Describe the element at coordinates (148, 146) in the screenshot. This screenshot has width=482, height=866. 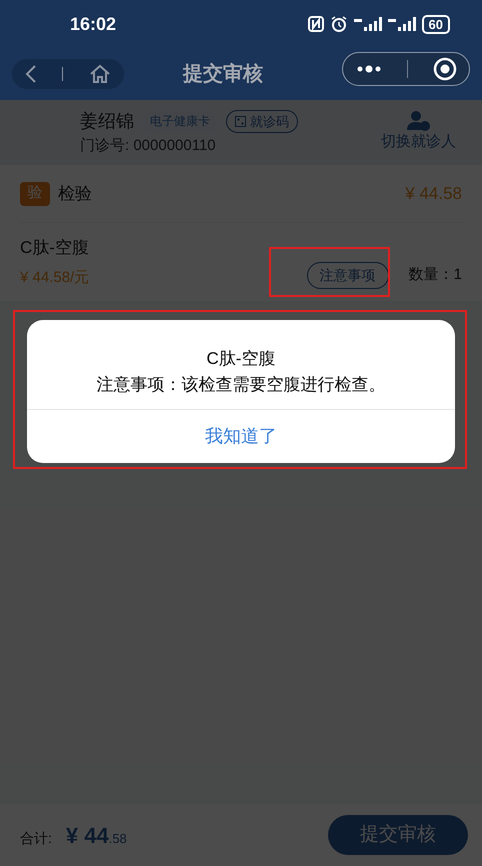
I see `outpatient-number: 门诊号: 0000000110` at that location.